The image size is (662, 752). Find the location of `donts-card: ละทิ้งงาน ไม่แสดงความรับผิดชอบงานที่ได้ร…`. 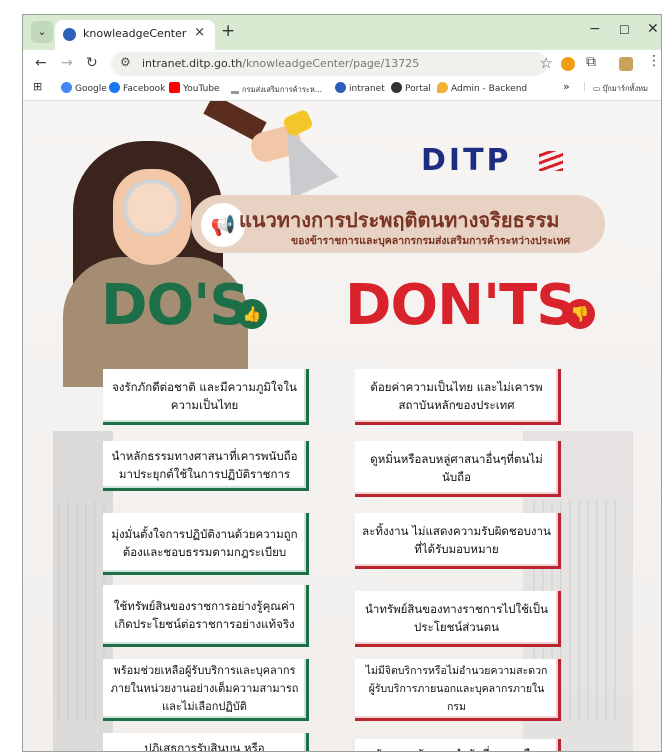

donts-card: ละทิ้งงาน ไม่แสดงความรับผิดชอบงานที่ได้ร… is located at coordinates (458, 541).